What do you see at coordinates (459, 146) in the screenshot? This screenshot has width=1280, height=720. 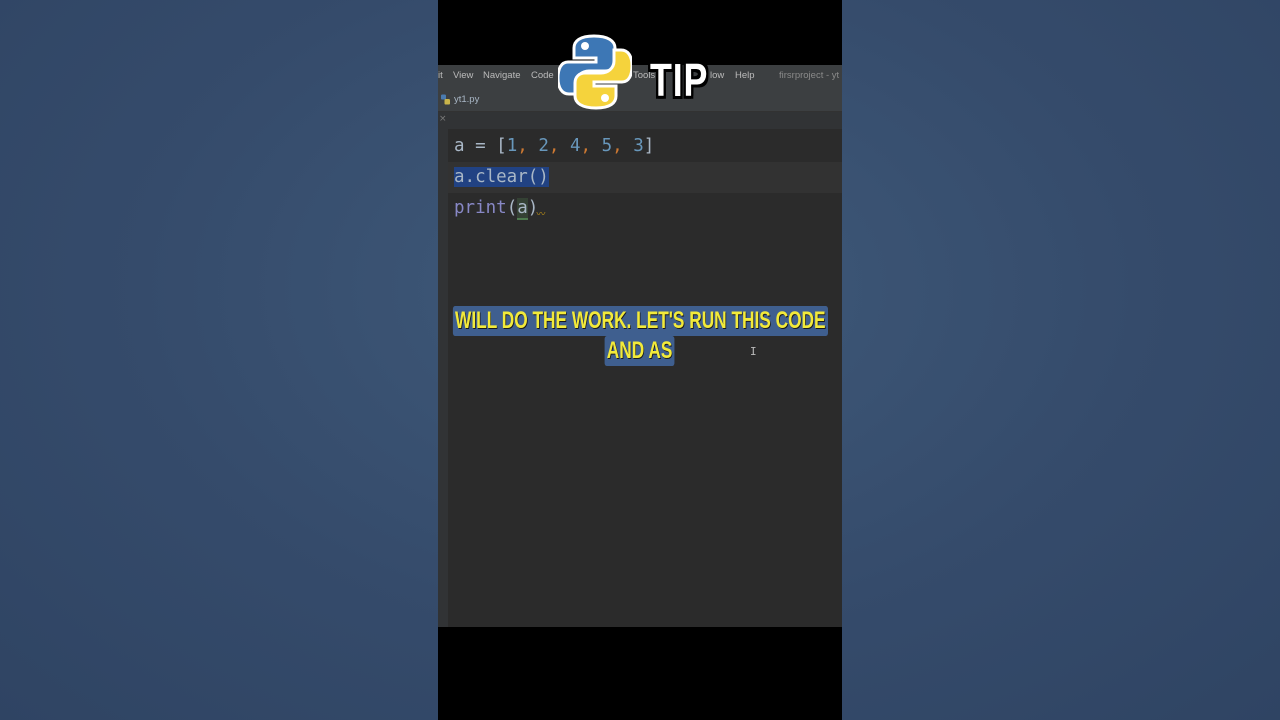 I see `var-a: a` at bounding box center [459, 146].